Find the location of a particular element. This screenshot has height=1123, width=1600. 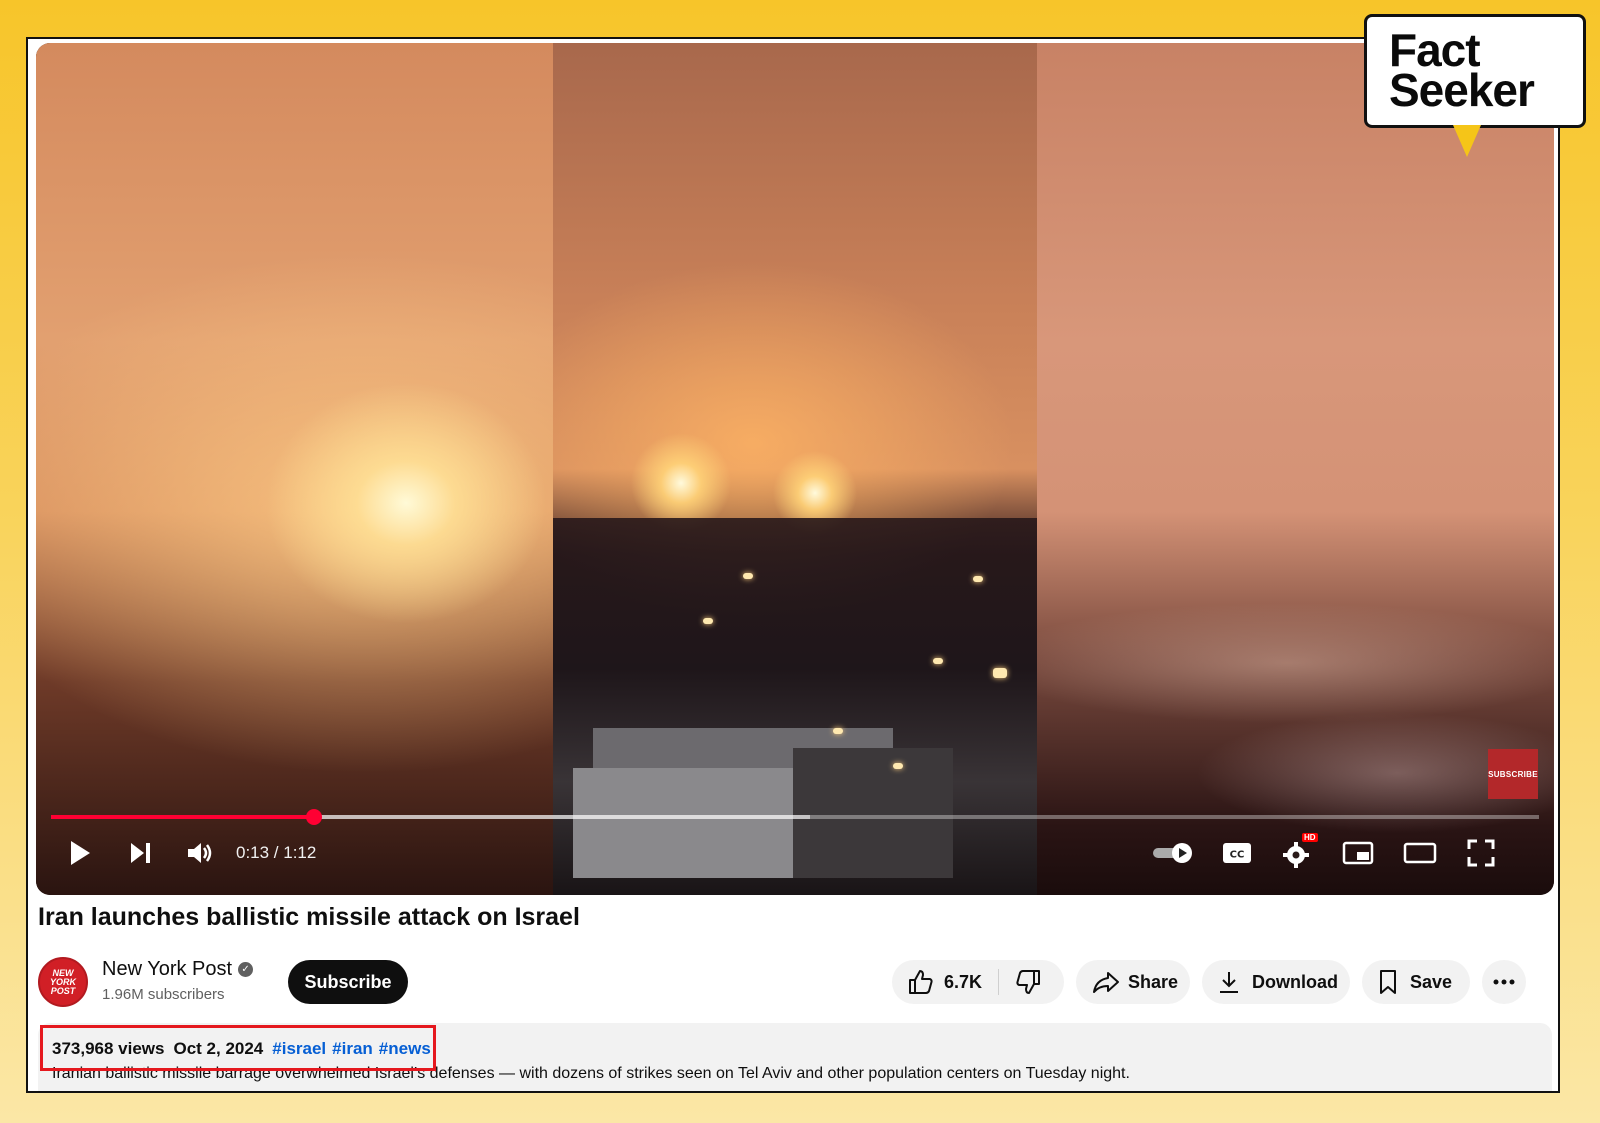

miniplayer-icon is located at coordinates (1358, 853).